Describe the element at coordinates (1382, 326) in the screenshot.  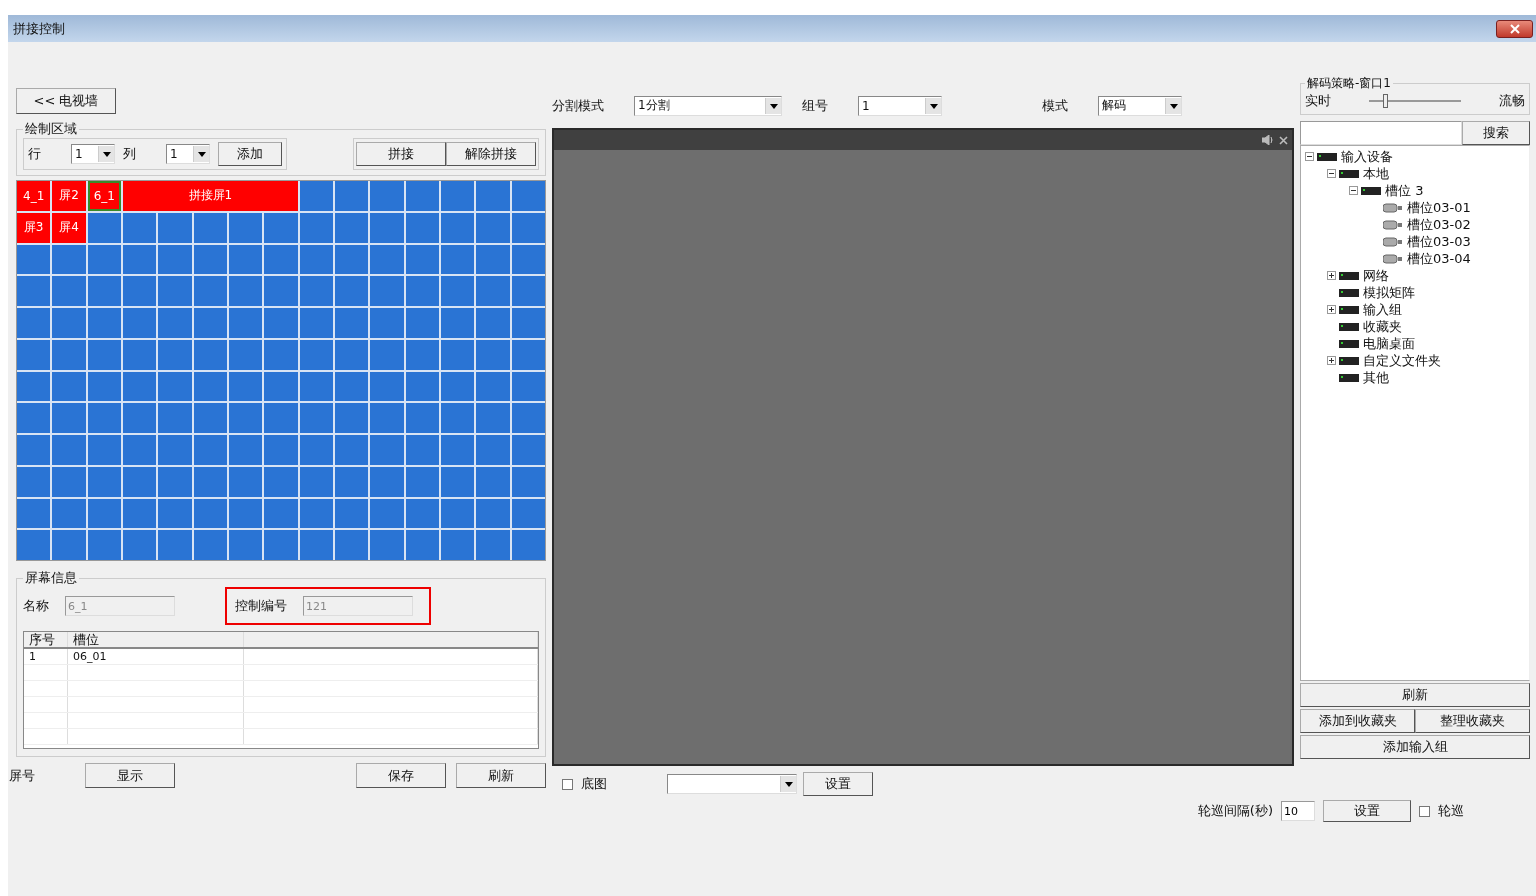
I see `tree-item: 收藏夹` at that location.